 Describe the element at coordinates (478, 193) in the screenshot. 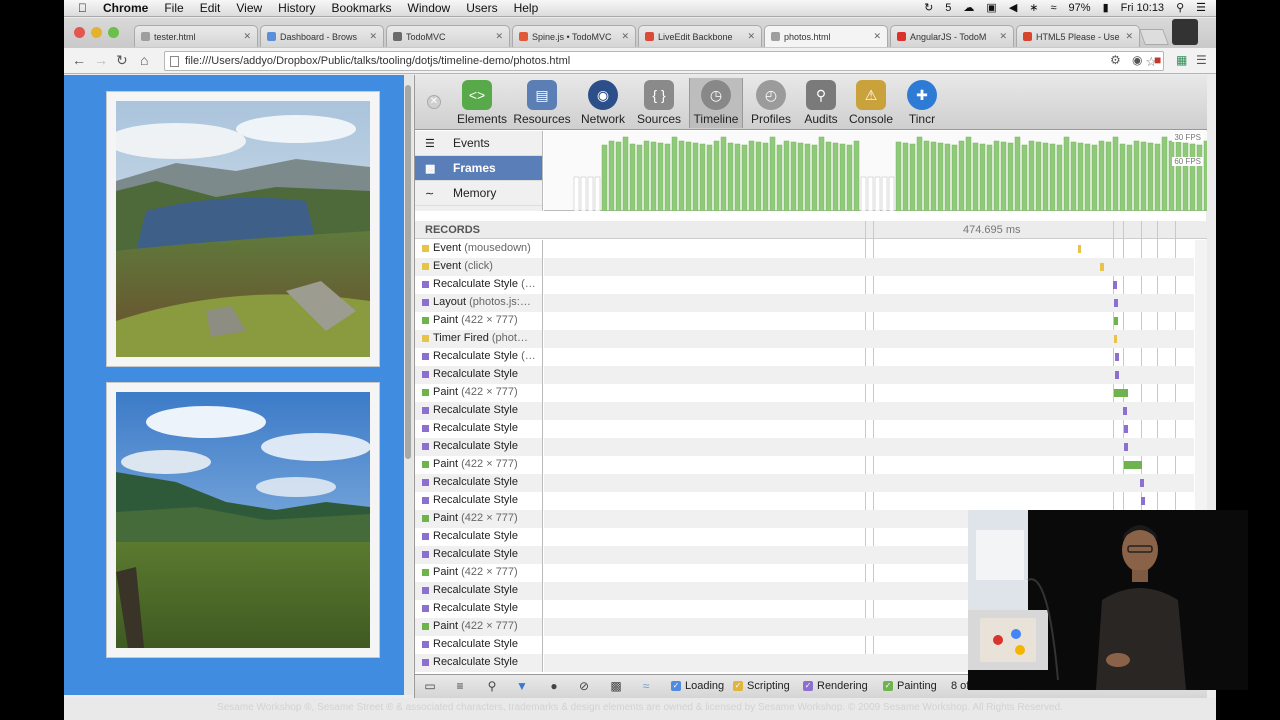

I see `overview-memory: ∼ Memory` at that location.